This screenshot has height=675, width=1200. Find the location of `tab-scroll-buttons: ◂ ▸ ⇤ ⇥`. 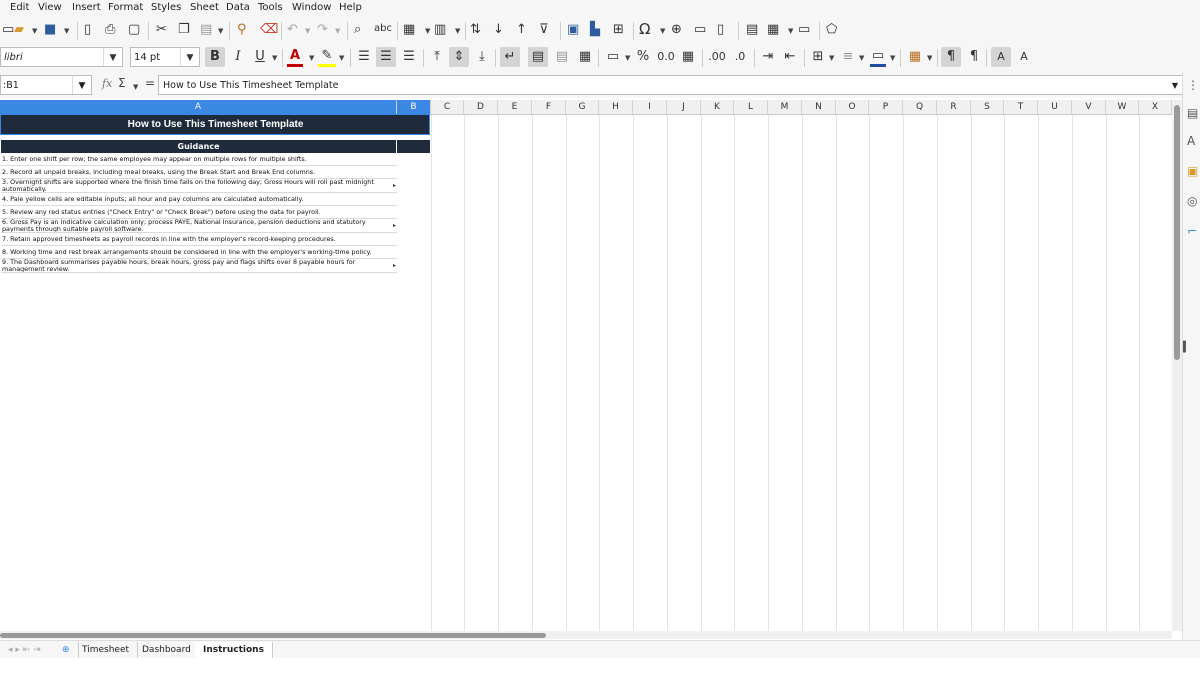

tab-scroll-buttons: ◂ ▸ ⇤ ⇥ is located at coordinates (24, 650).